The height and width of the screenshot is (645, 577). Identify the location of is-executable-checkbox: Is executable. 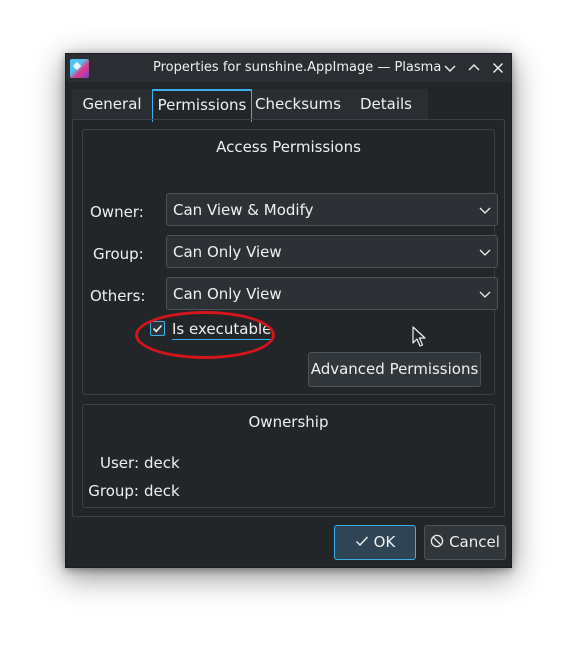
(220, 330).